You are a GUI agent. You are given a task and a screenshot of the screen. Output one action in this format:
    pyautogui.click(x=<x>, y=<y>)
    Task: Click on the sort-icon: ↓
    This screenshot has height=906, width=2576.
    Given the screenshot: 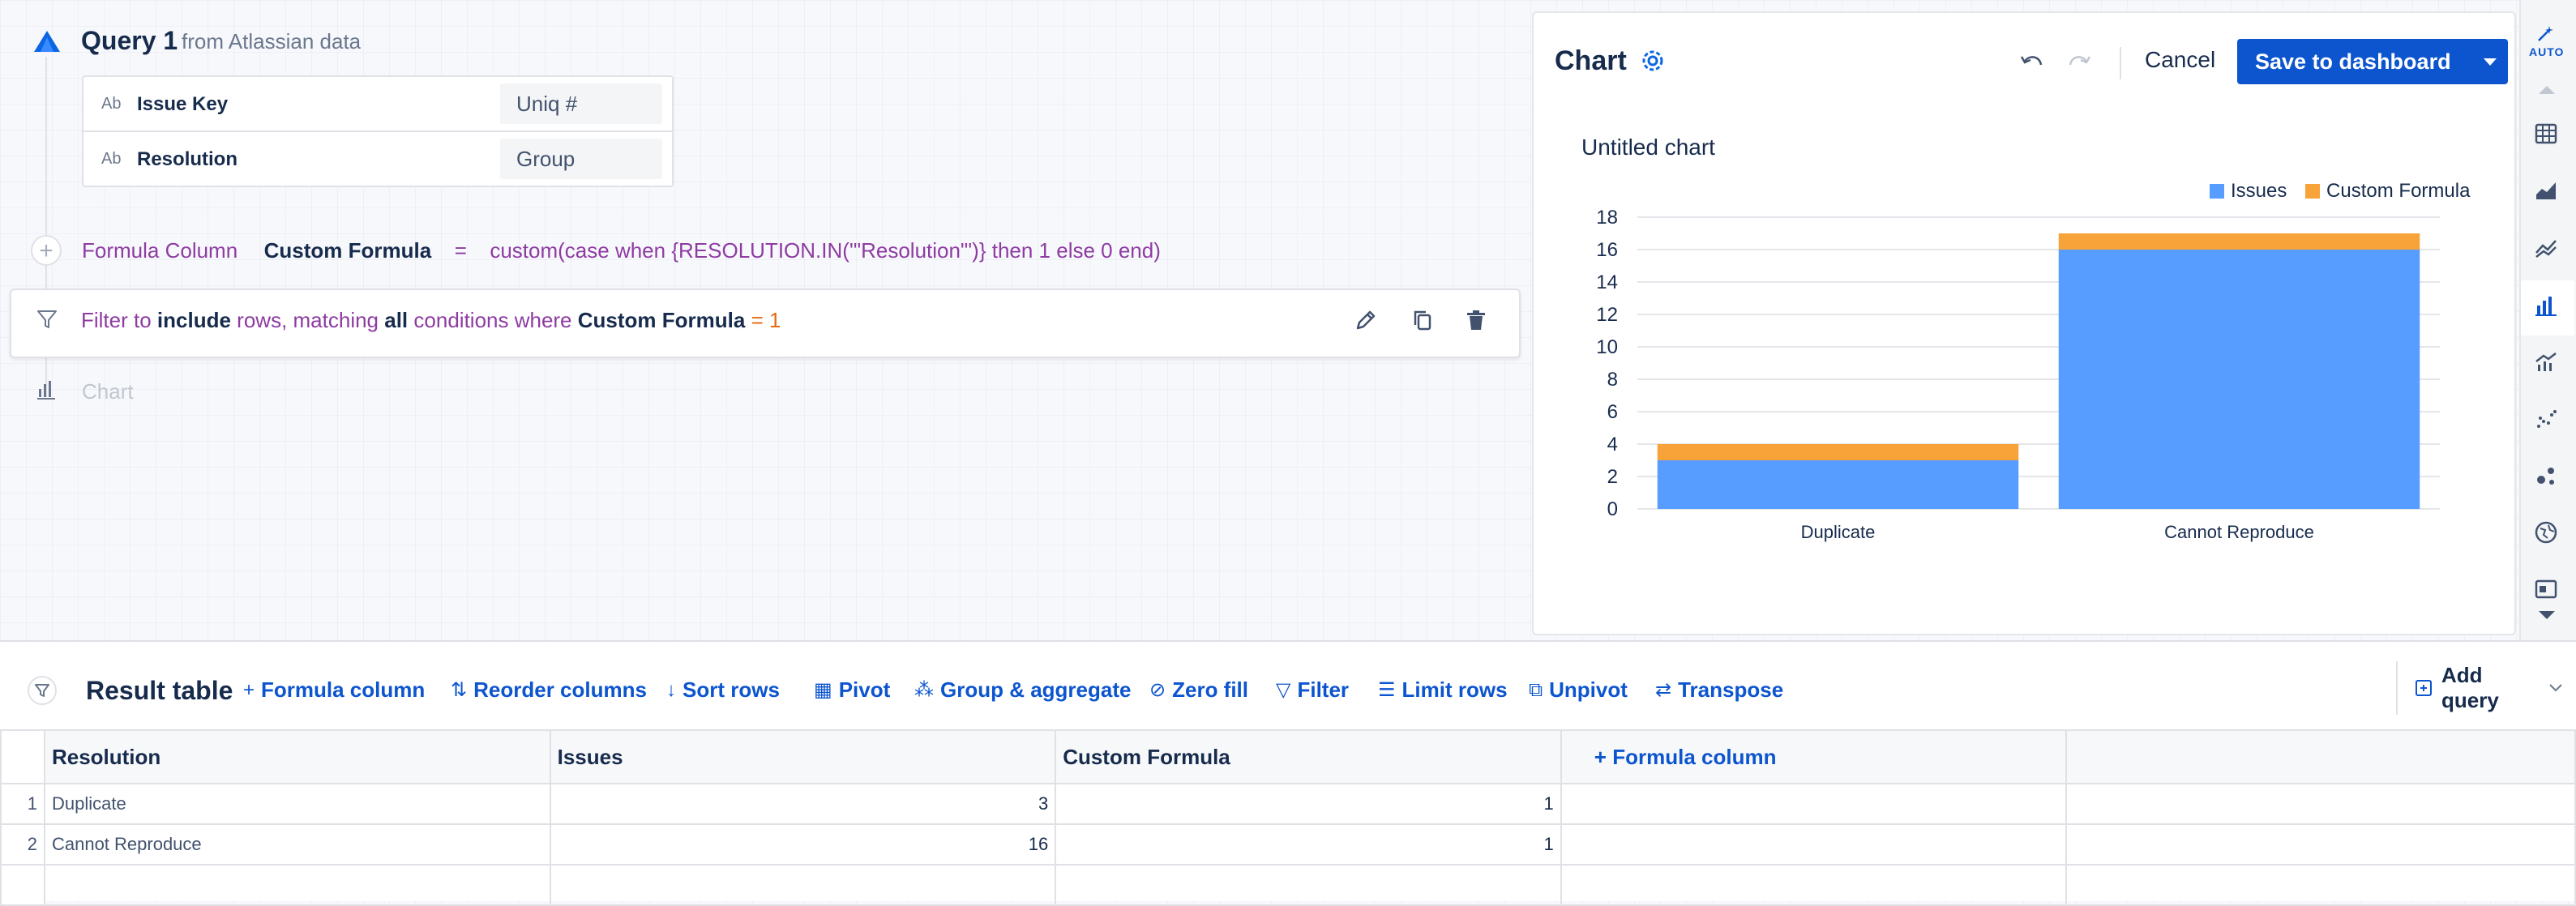 What is the action you would take?
    pyautogui.click(x=671, y=689)
    